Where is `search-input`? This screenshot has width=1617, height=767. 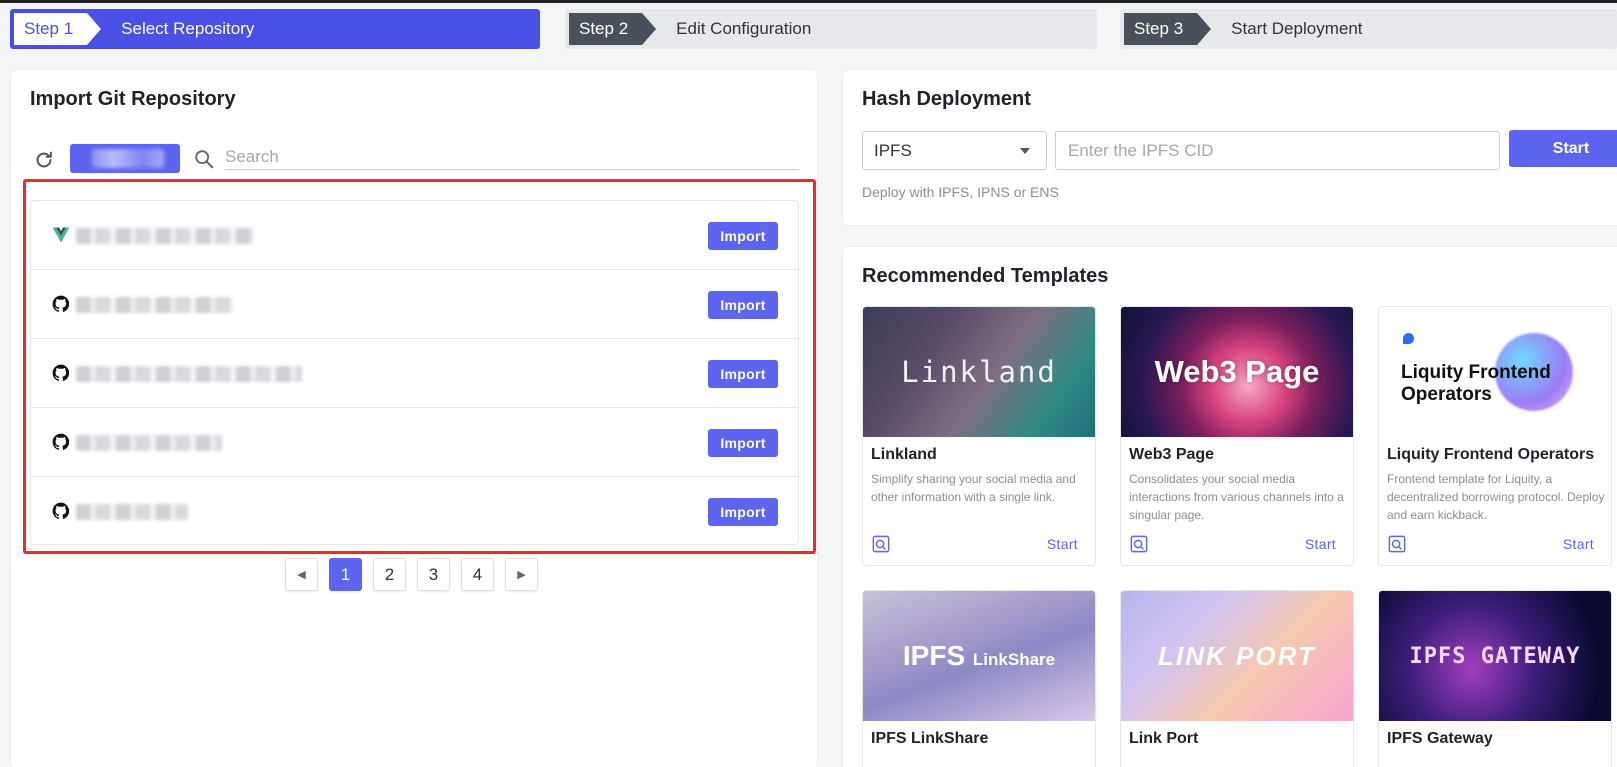
search-input is located at coordinates (512, 157).